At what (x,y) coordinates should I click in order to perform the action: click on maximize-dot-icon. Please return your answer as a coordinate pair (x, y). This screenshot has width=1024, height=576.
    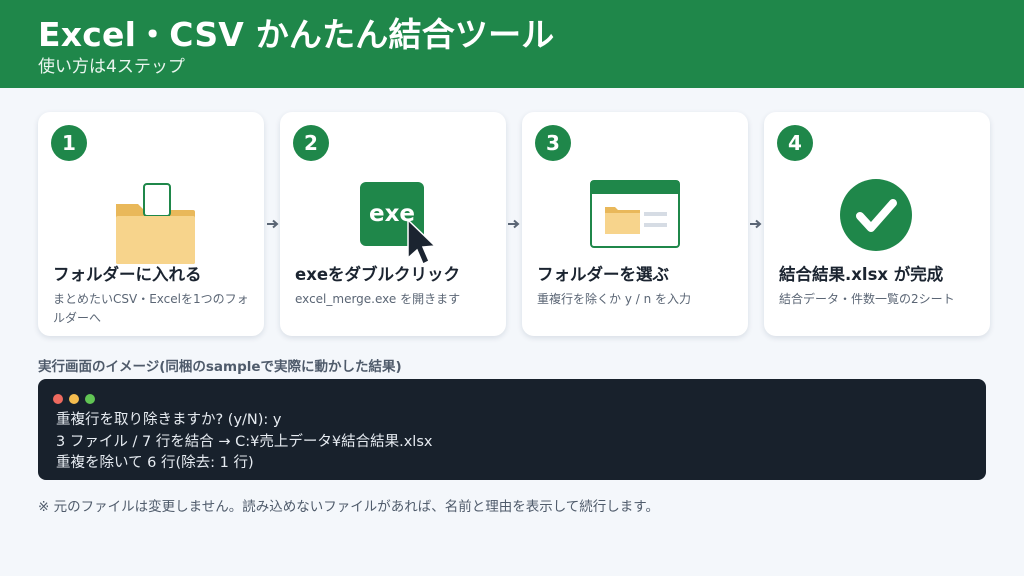
    Looking at the image, I should click on (90, 399).